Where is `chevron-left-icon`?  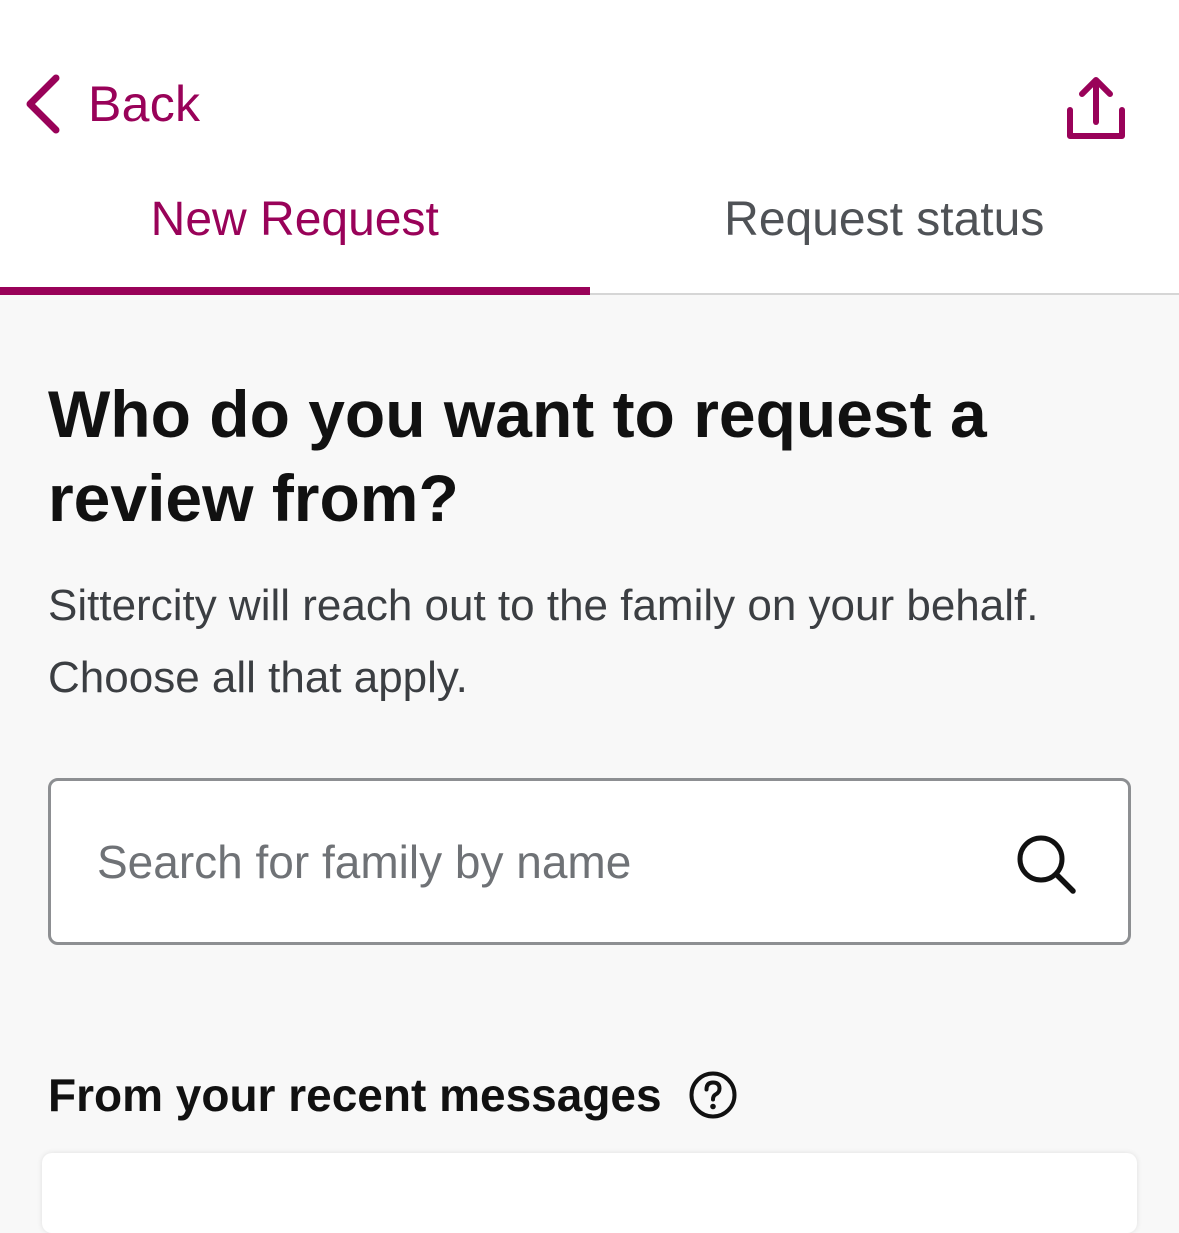 chevron-left-icon is located at coordinates (44, 104).